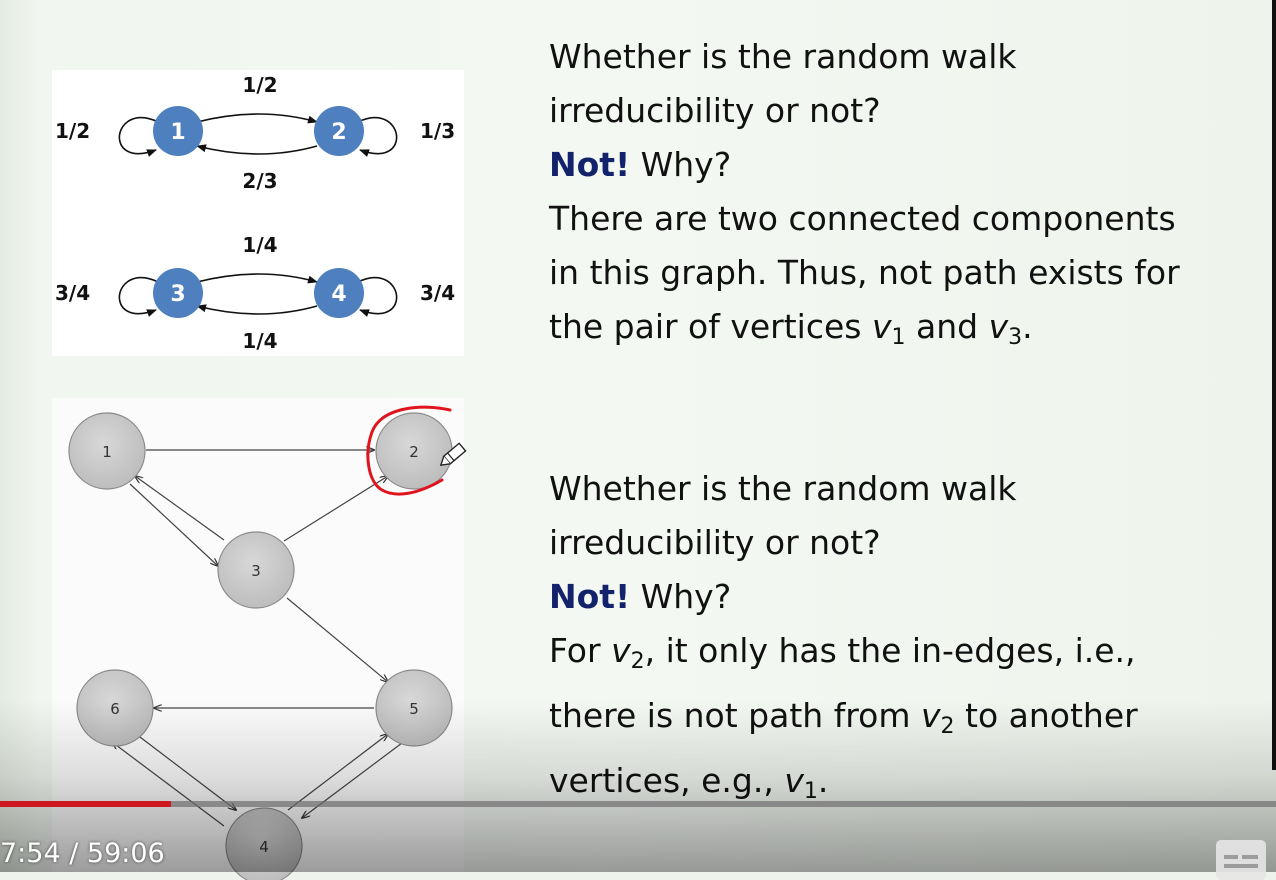 This screenshot has width=1276, height=880. What do you see at coordinates (255, 213) in the screenshot?
I see `graph1-svg: 1 2 1/2 2/3 1/2 1/3 3 4 1/4 1/4 3/4 3/4` at bounding box center [255, 213].